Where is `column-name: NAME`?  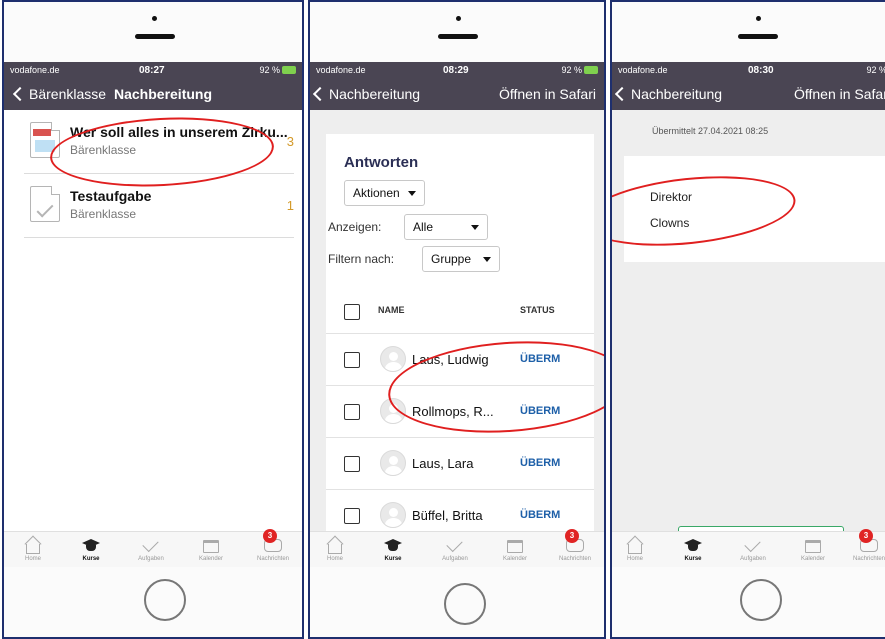
column-name: NAME is located at coordinates (391, 310).